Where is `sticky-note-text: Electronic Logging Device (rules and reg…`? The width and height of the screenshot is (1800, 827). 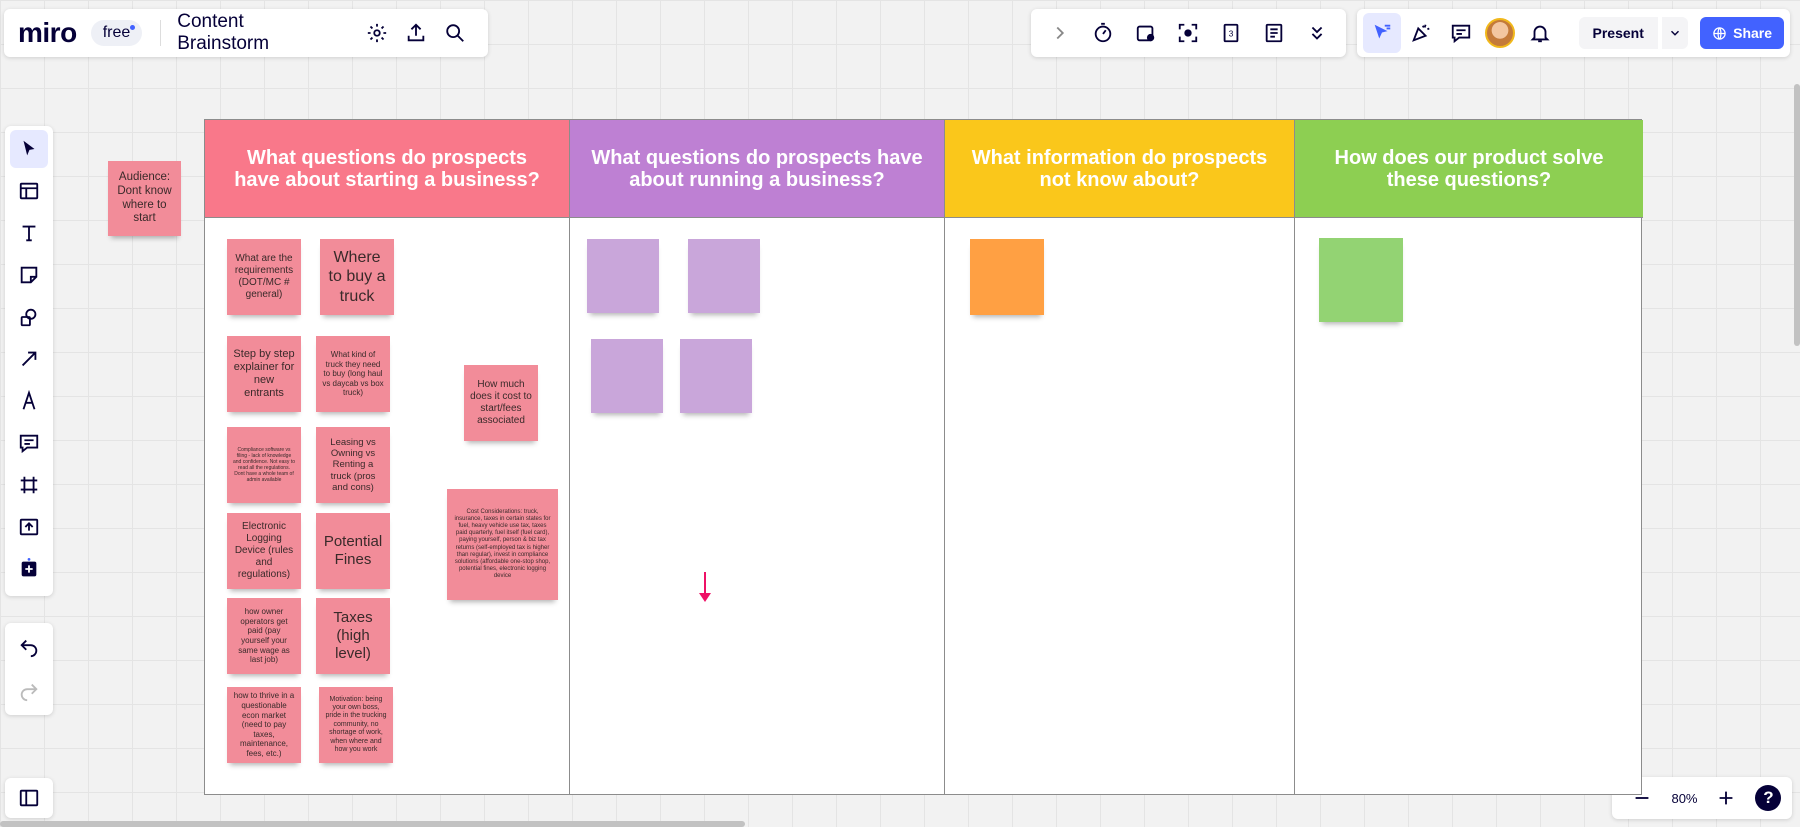
sticky-note-text: Electronic Logging Device (rules and reg… is located at coordinates (264, 550).